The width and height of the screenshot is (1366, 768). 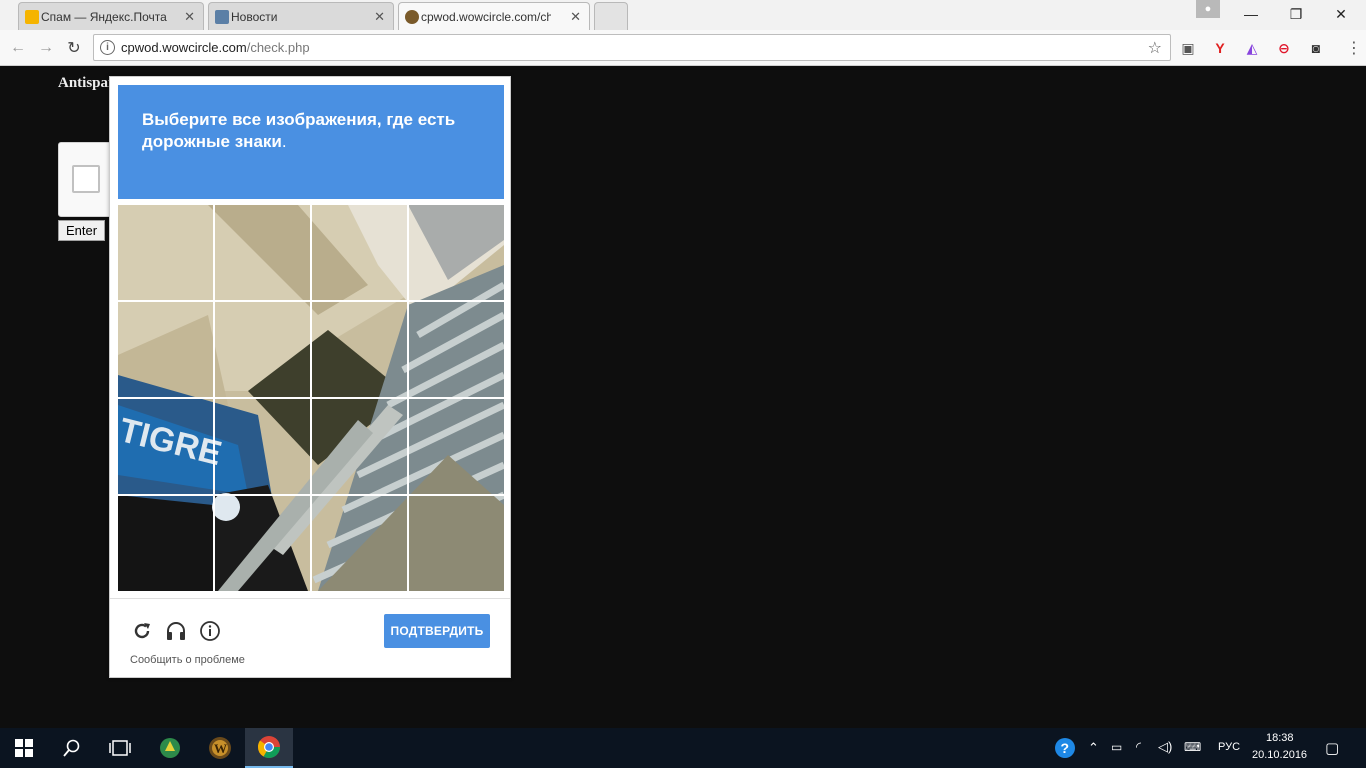 What do you see at coordinates (104, 16) in the screenshot?
I see `tab-title: Спам — Яндекс.Почта` at bounding box center [104, 16].